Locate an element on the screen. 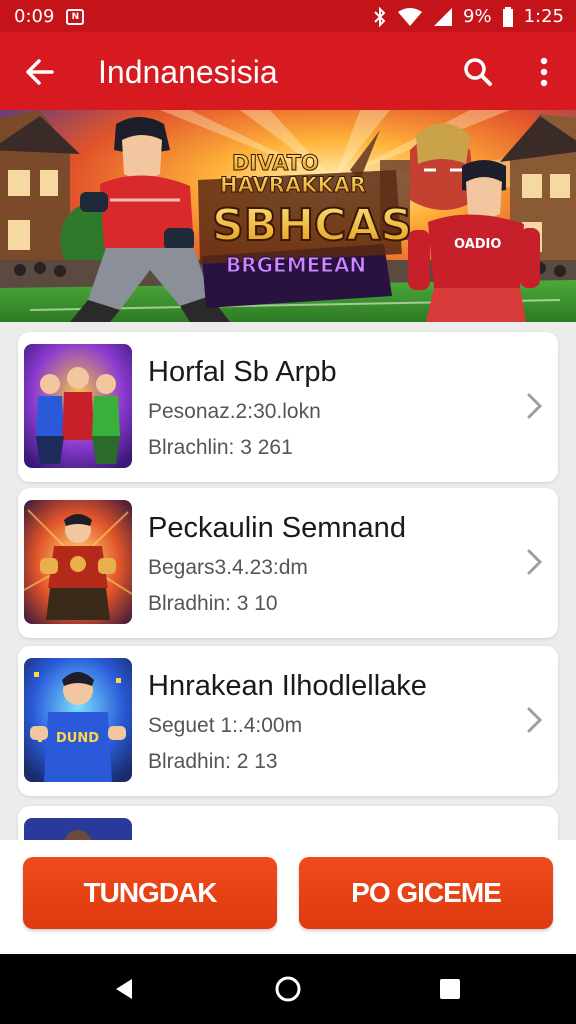  game-title: Horfal Sb Arpb is located at coordinates (242, 372).